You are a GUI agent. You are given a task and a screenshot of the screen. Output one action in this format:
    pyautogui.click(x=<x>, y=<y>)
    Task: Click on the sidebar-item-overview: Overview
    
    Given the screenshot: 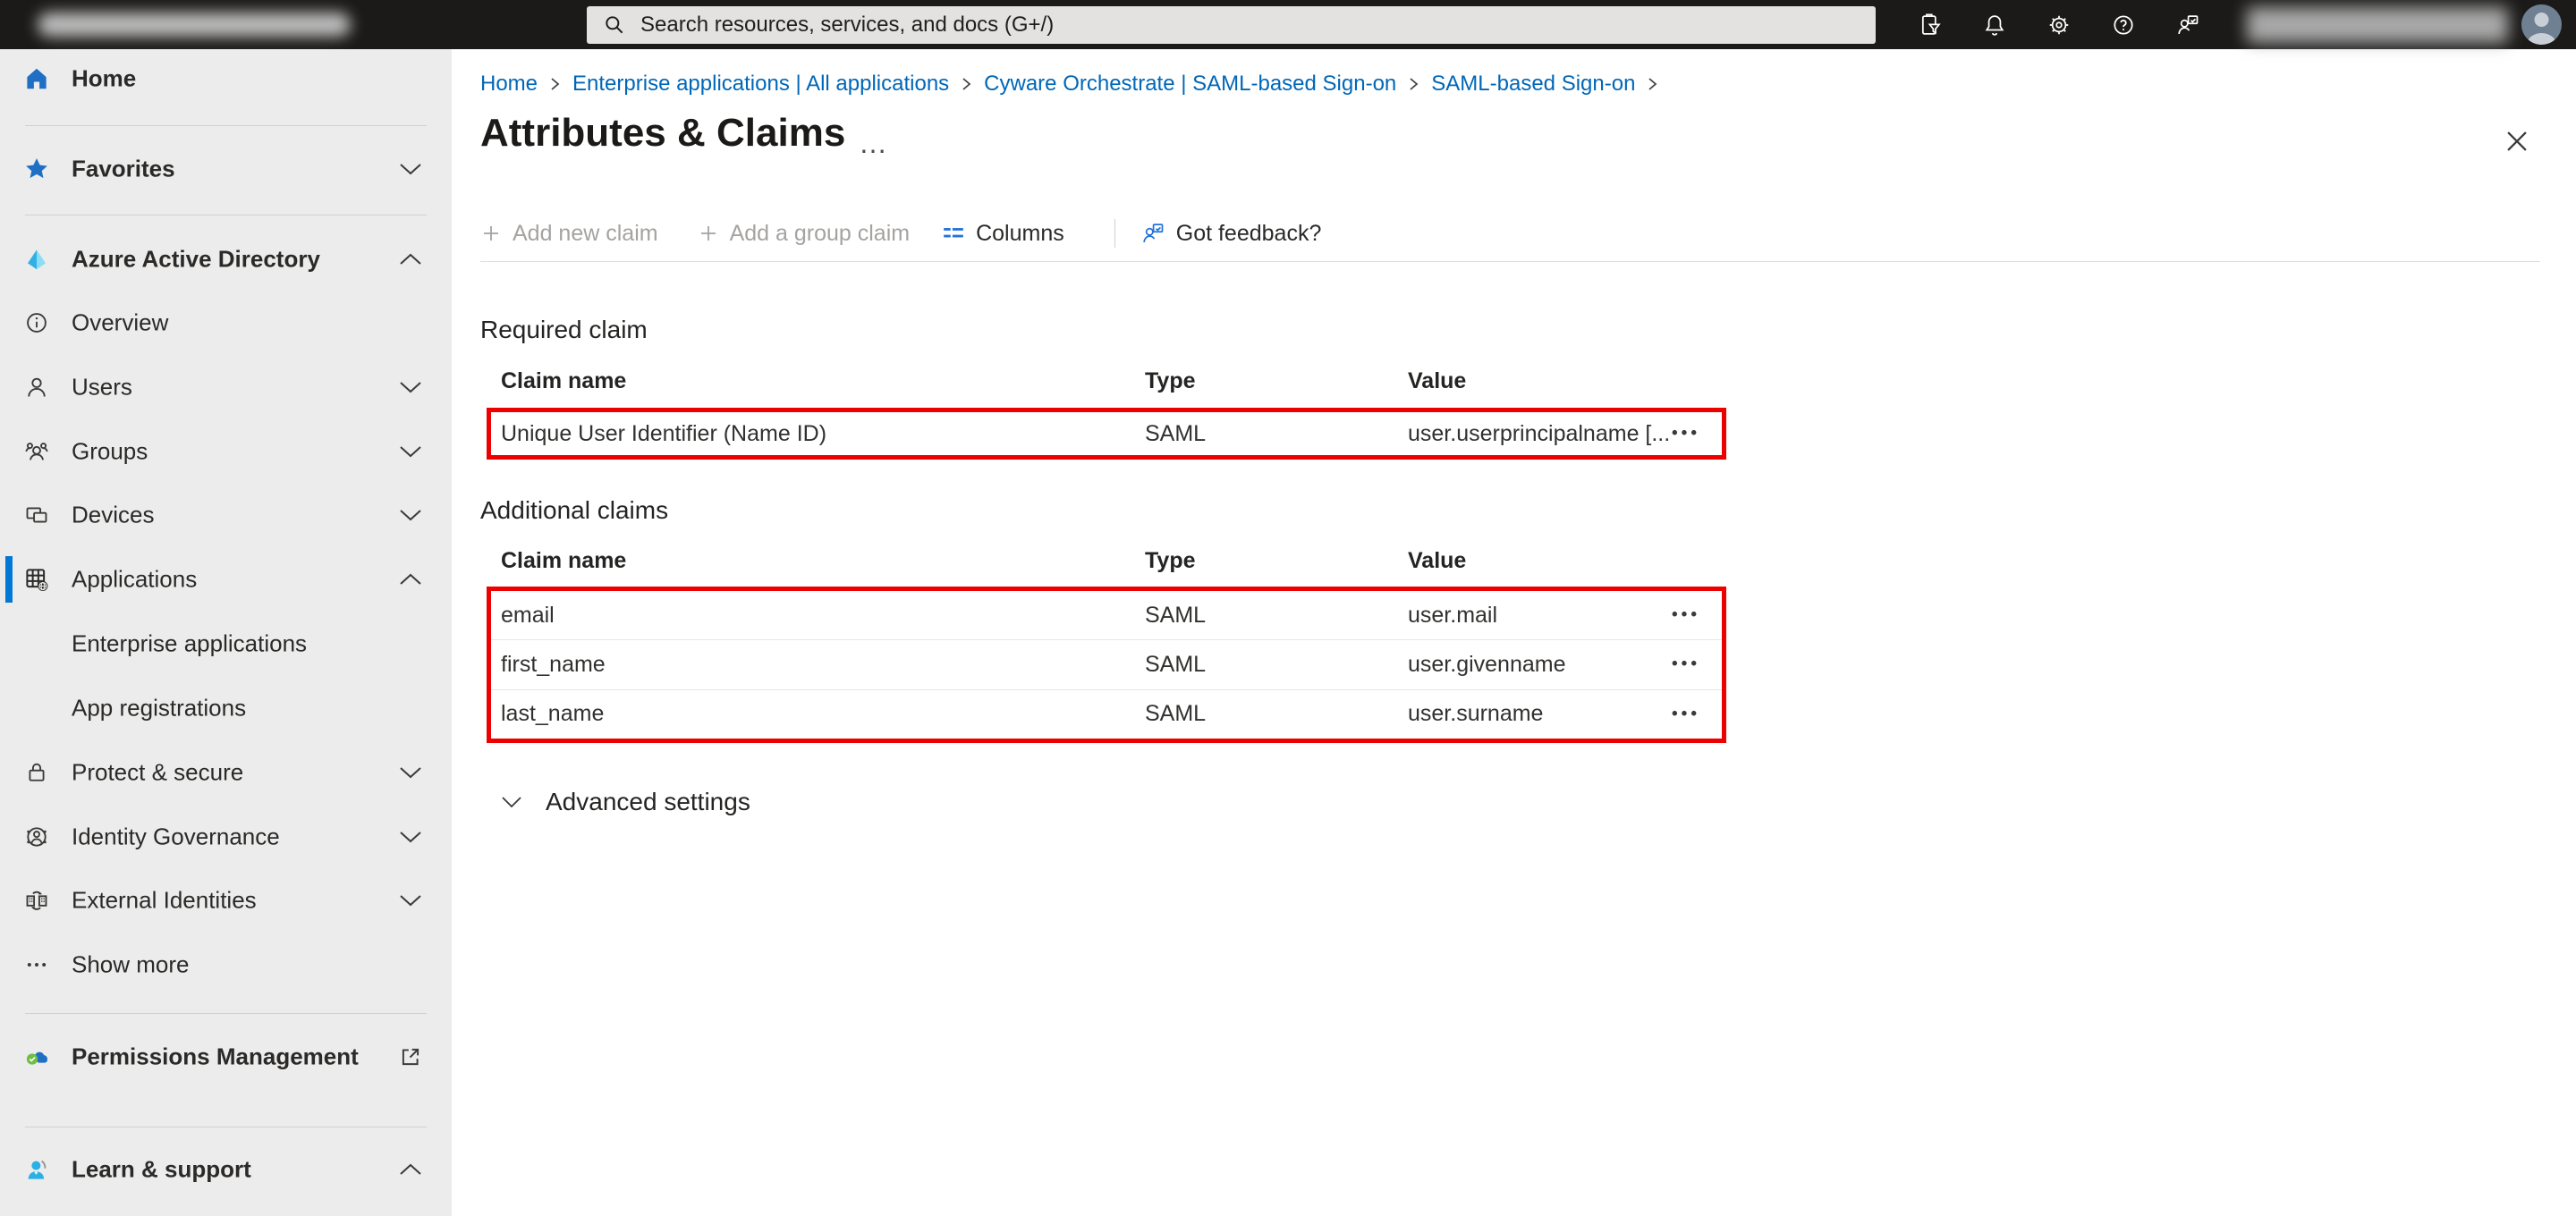 What is the action you would take?
    pyautogui.click(x=226, y=323)
    